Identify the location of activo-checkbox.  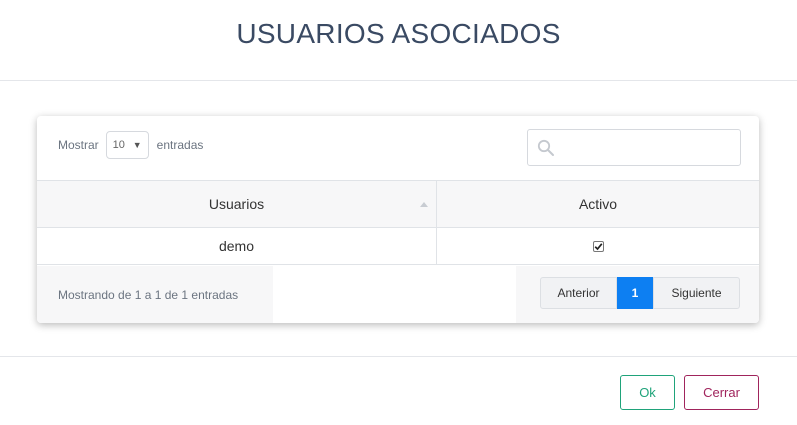
(598, 246).